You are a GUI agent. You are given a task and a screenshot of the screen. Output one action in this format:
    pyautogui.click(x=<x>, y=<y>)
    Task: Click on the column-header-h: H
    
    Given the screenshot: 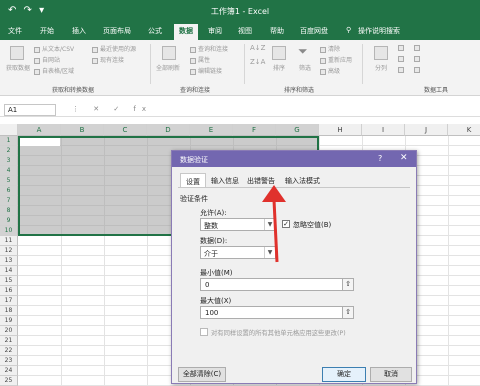 What is the action you would take?
    pyautogui.click(x=340, y=130)
    